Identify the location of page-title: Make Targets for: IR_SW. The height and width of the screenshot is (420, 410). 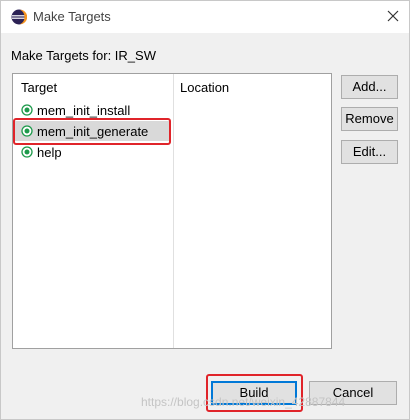
(83, 55).